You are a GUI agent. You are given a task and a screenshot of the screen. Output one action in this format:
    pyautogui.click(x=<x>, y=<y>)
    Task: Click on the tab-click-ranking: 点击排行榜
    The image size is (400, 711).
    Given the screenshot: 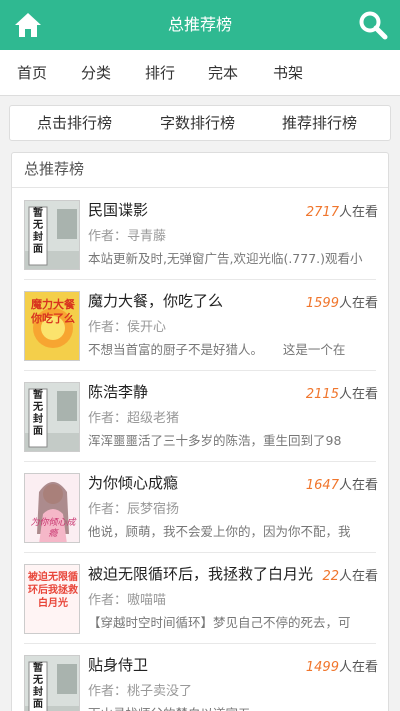 What is the action you would take?
    pyautogui.click(x=74, y=123)
    